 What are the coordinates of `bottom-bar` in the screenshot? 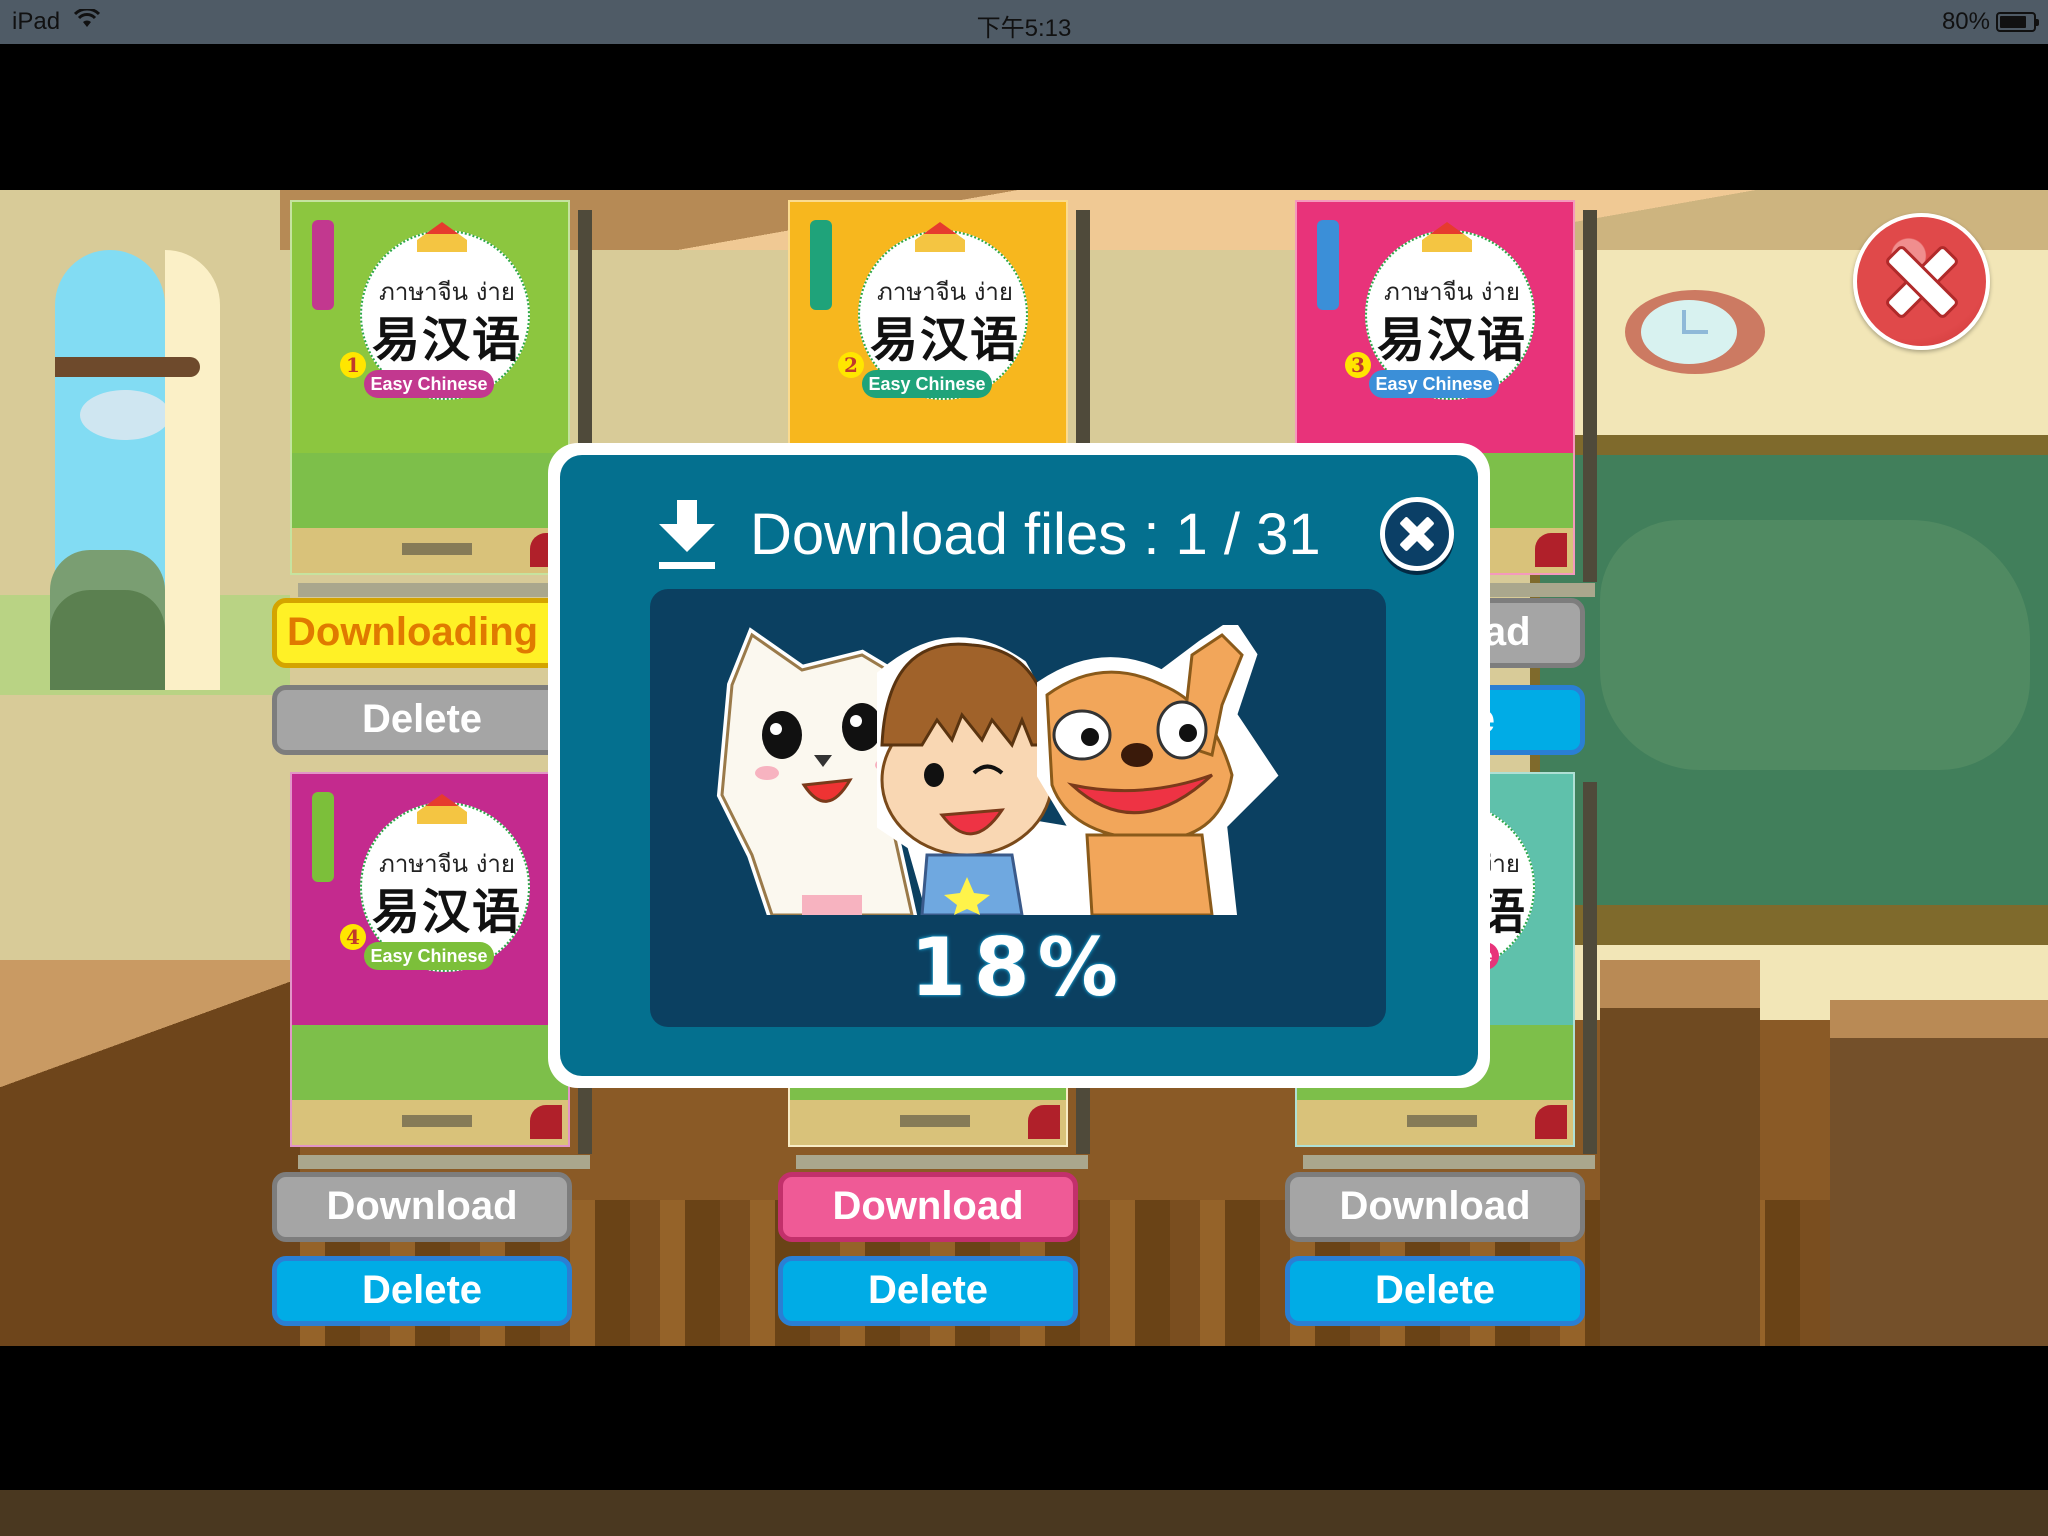 It's located at (1024, 1513).